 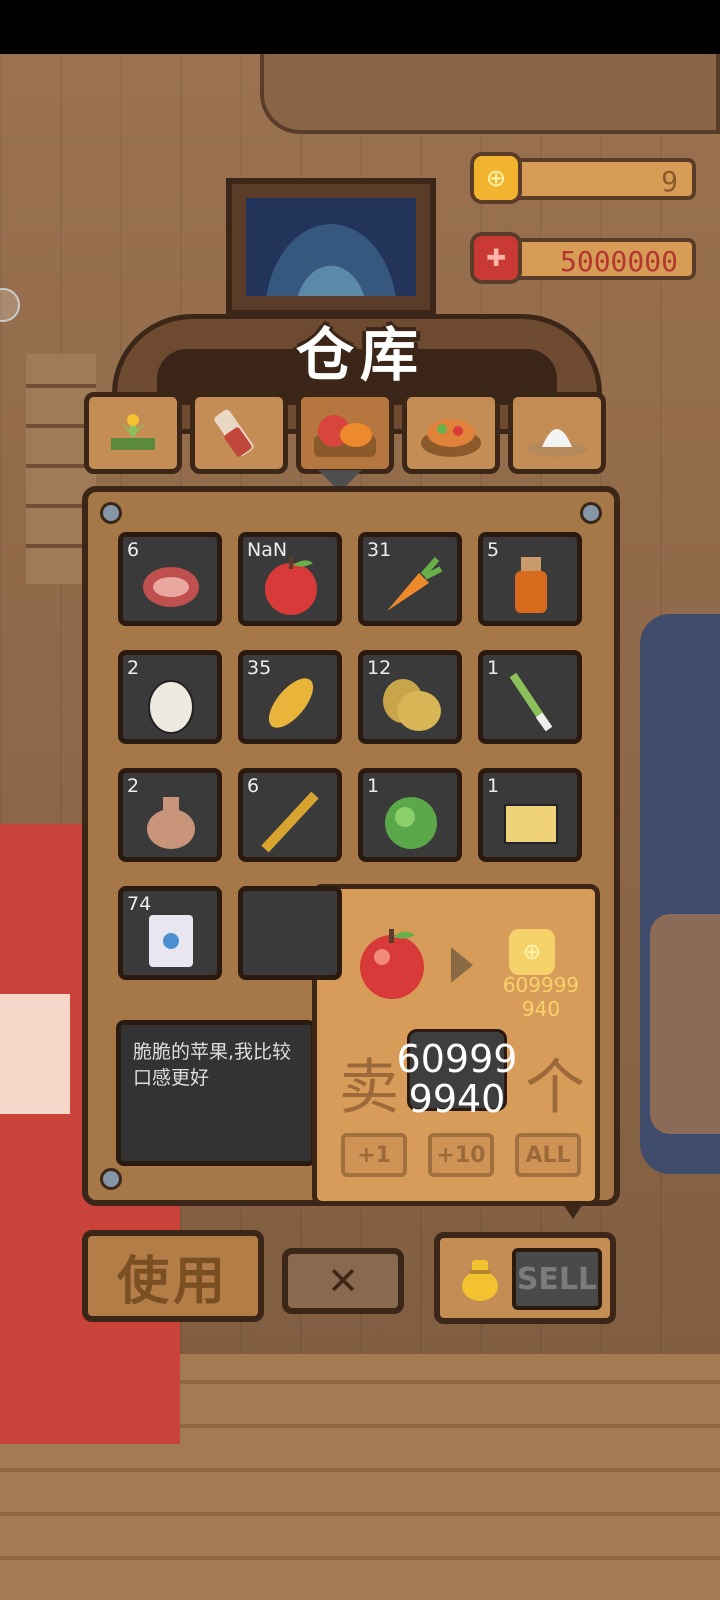 What do you see at coordinates (267, 550) in the screenshot?
I see `item-count: NaN` at bounding box center [267, 550].